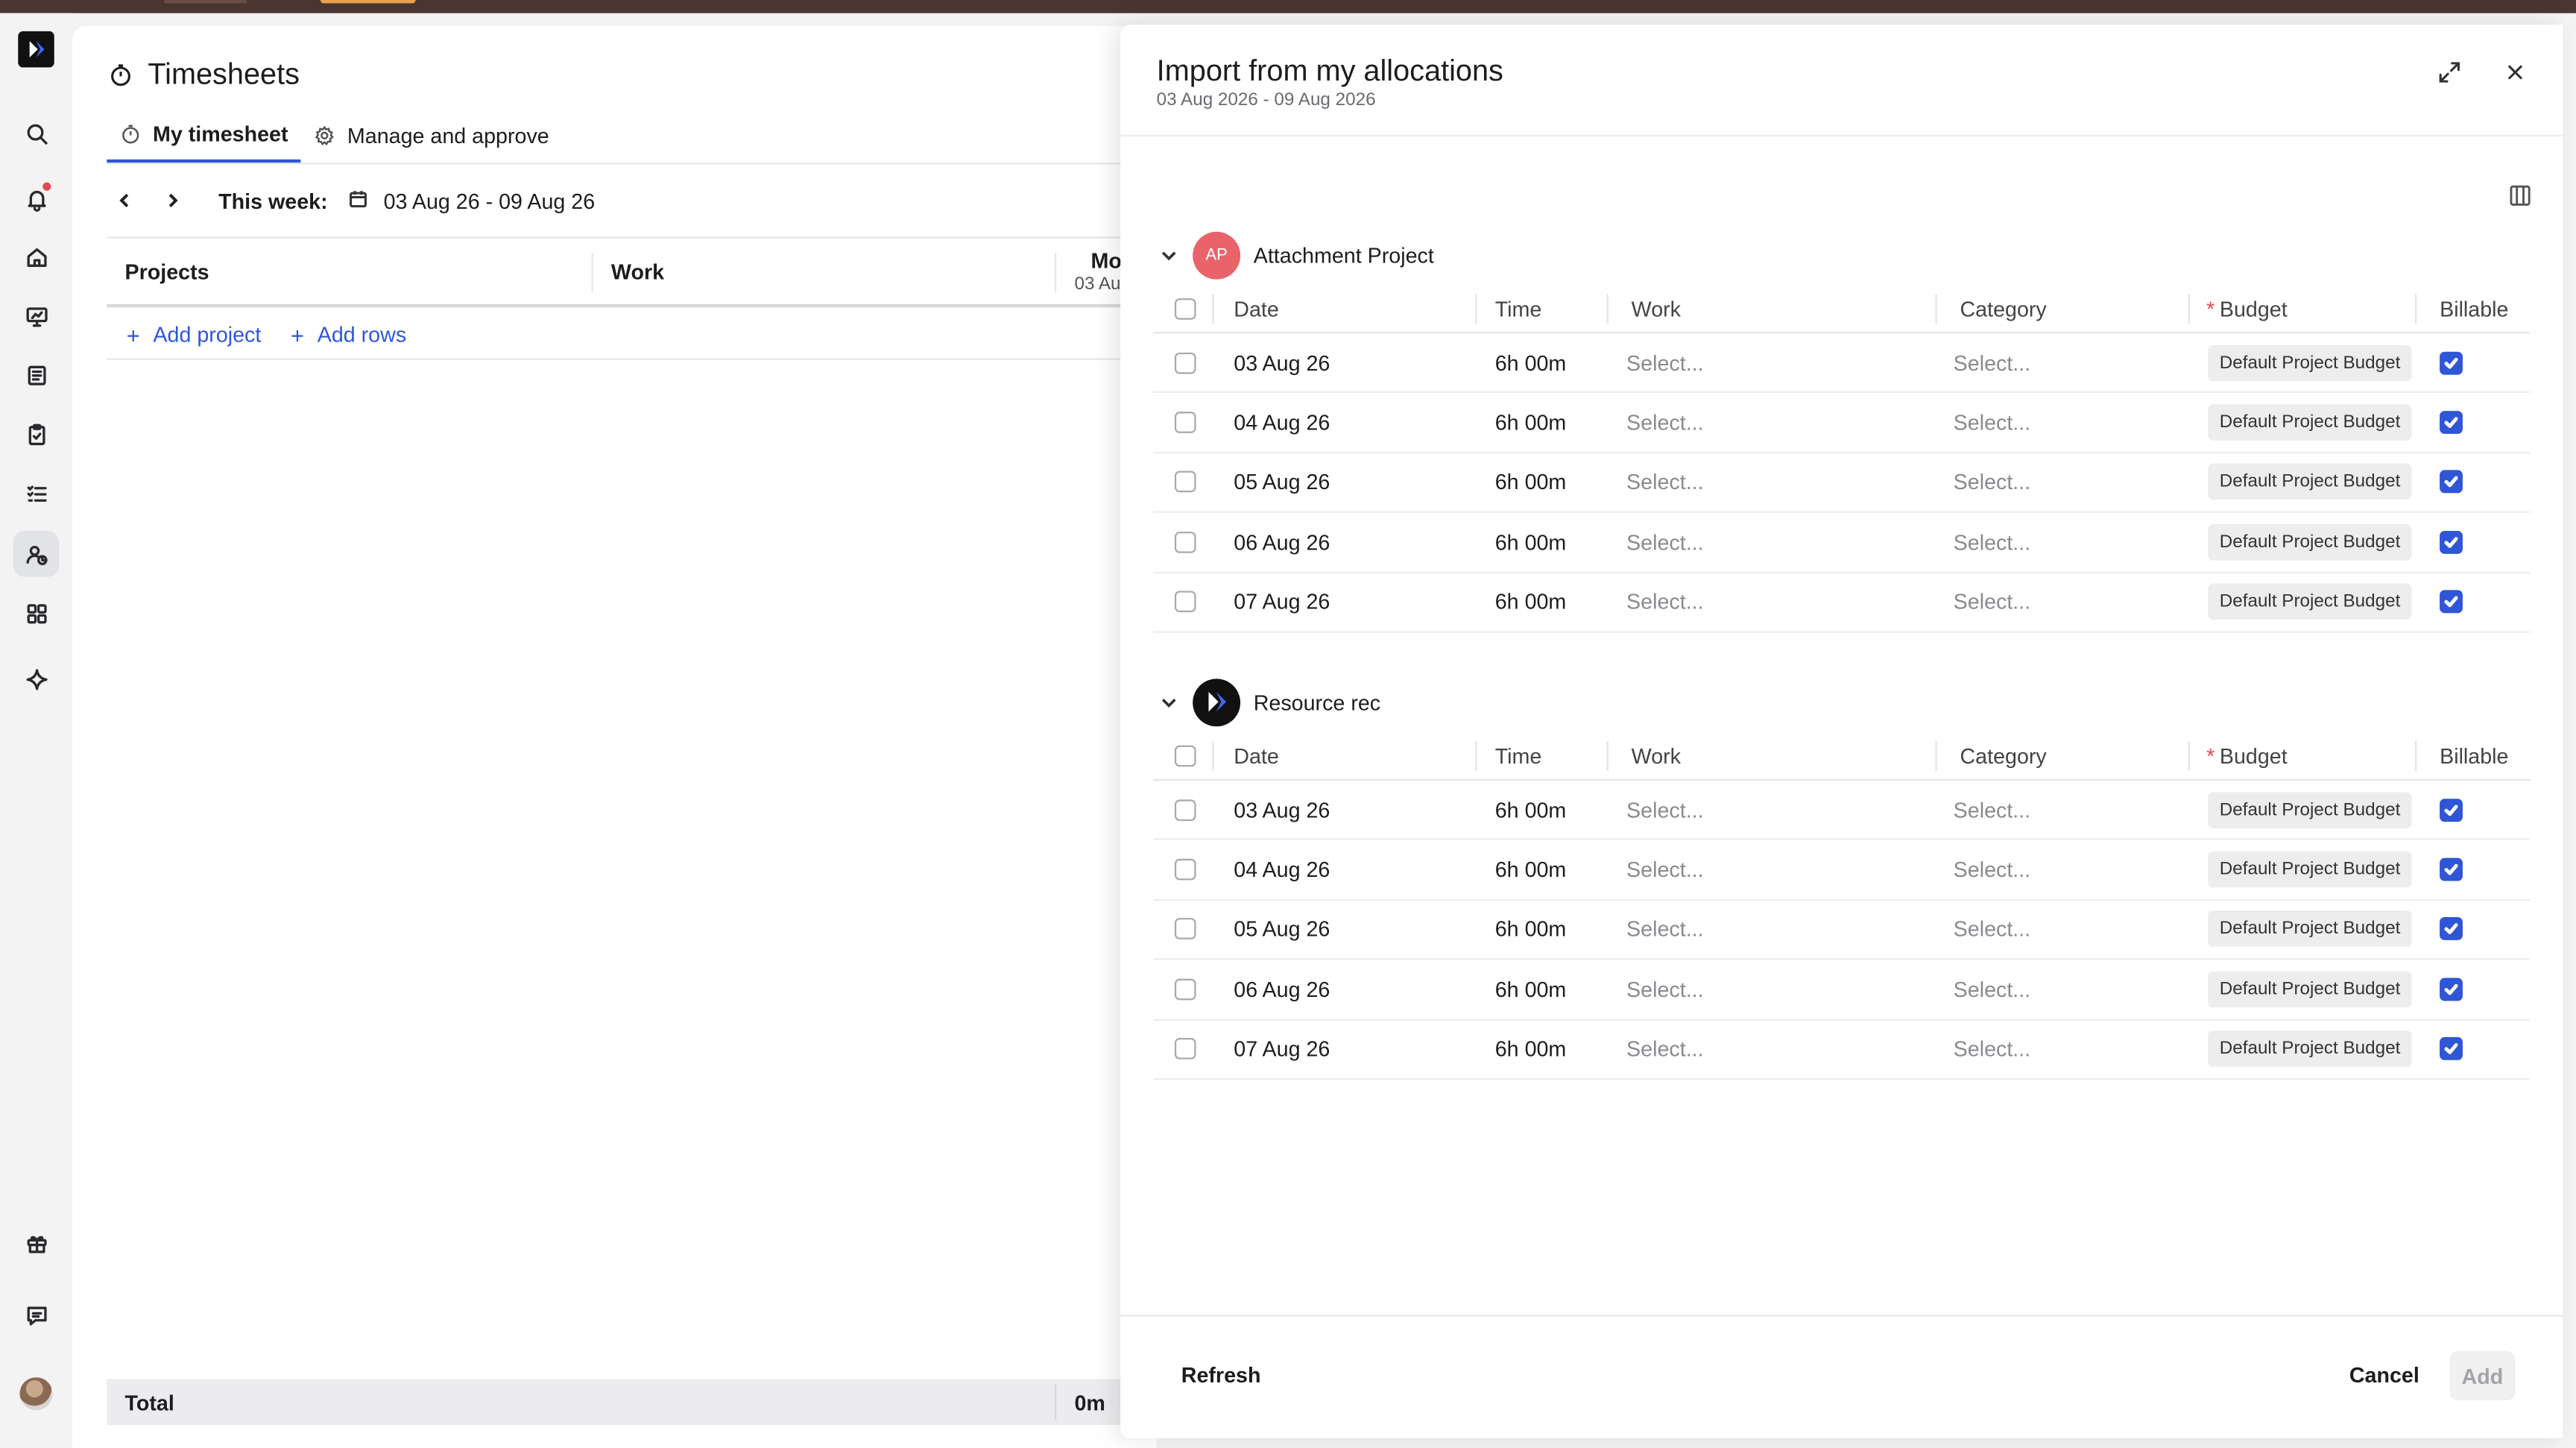 The width and height of the screenshot is (2576, 1448). What do you see at coordinates (172, 200) in the screenshot?
I see `next-week-button` at bounding box center [172, 200].